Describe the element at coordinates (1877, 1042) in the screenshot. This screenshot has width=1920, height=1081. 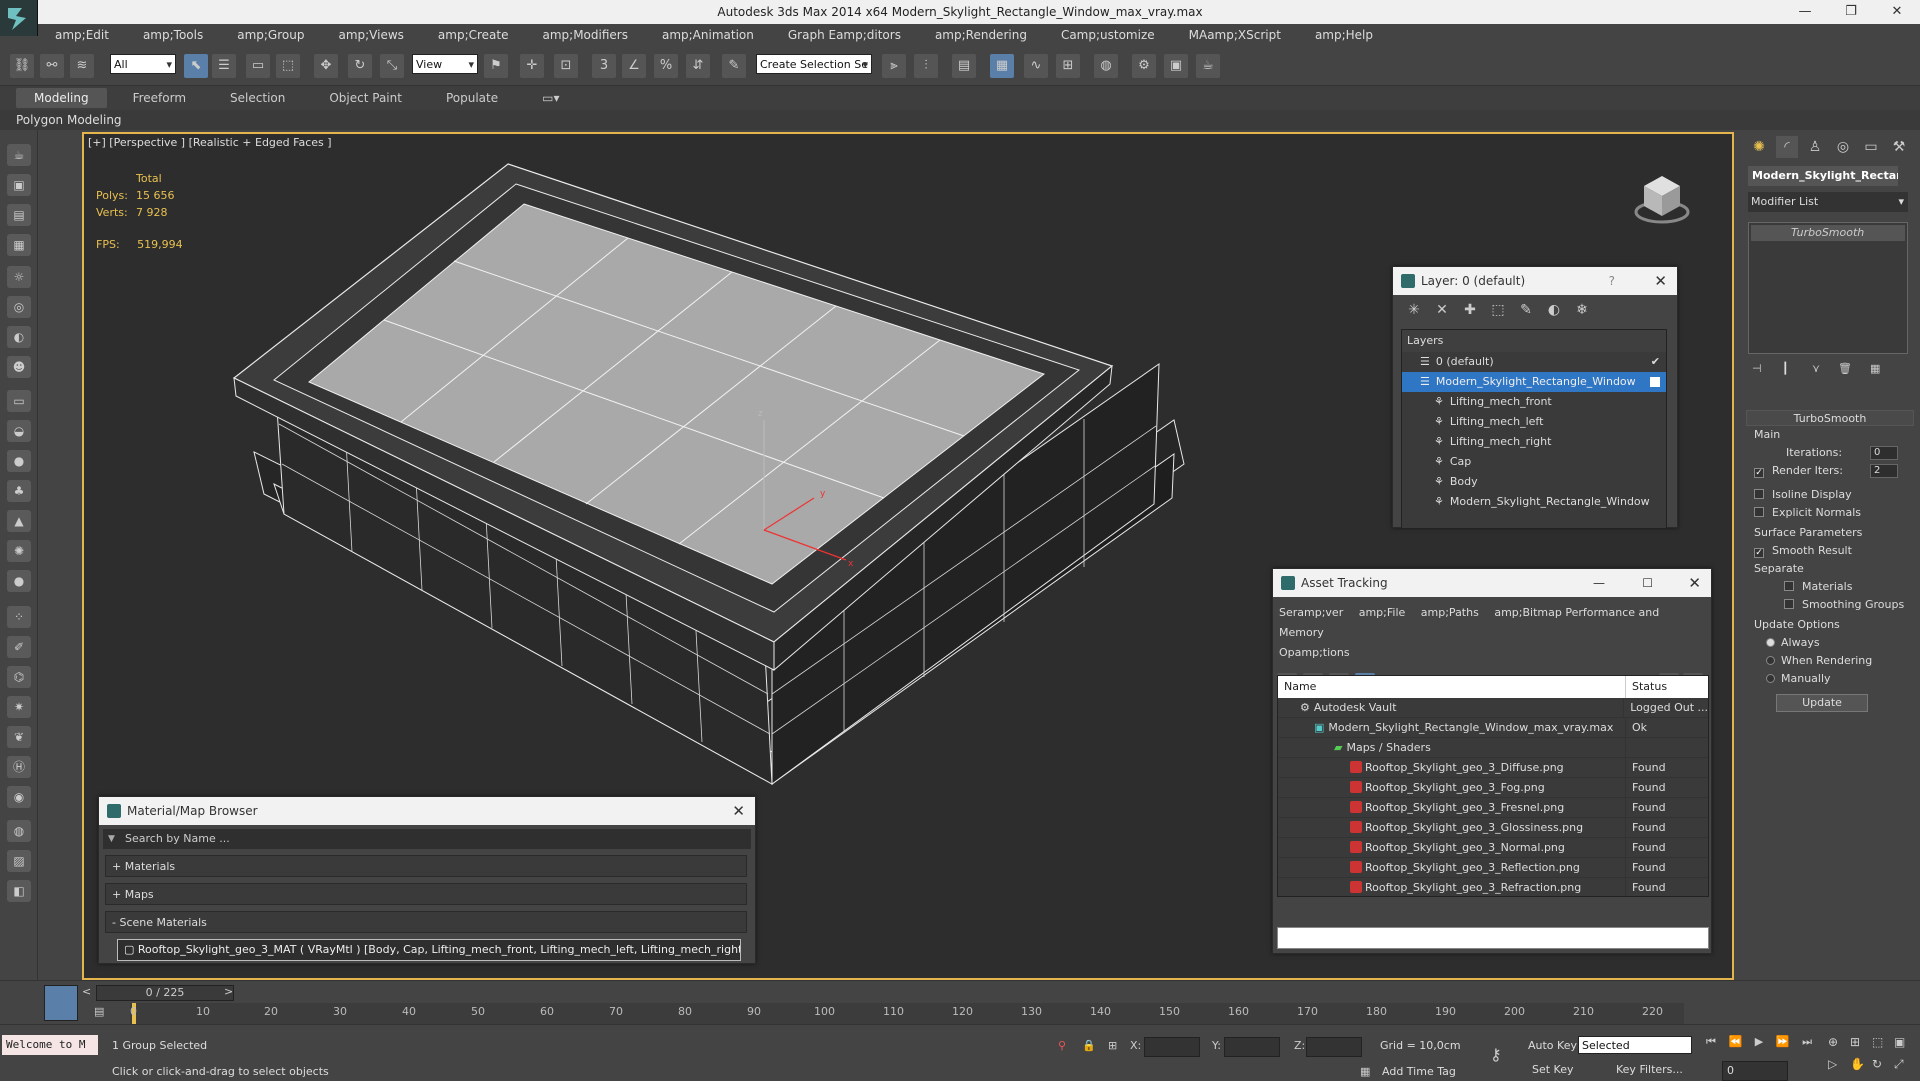
I see `zoom-extents-icon: ⬚` at that location.